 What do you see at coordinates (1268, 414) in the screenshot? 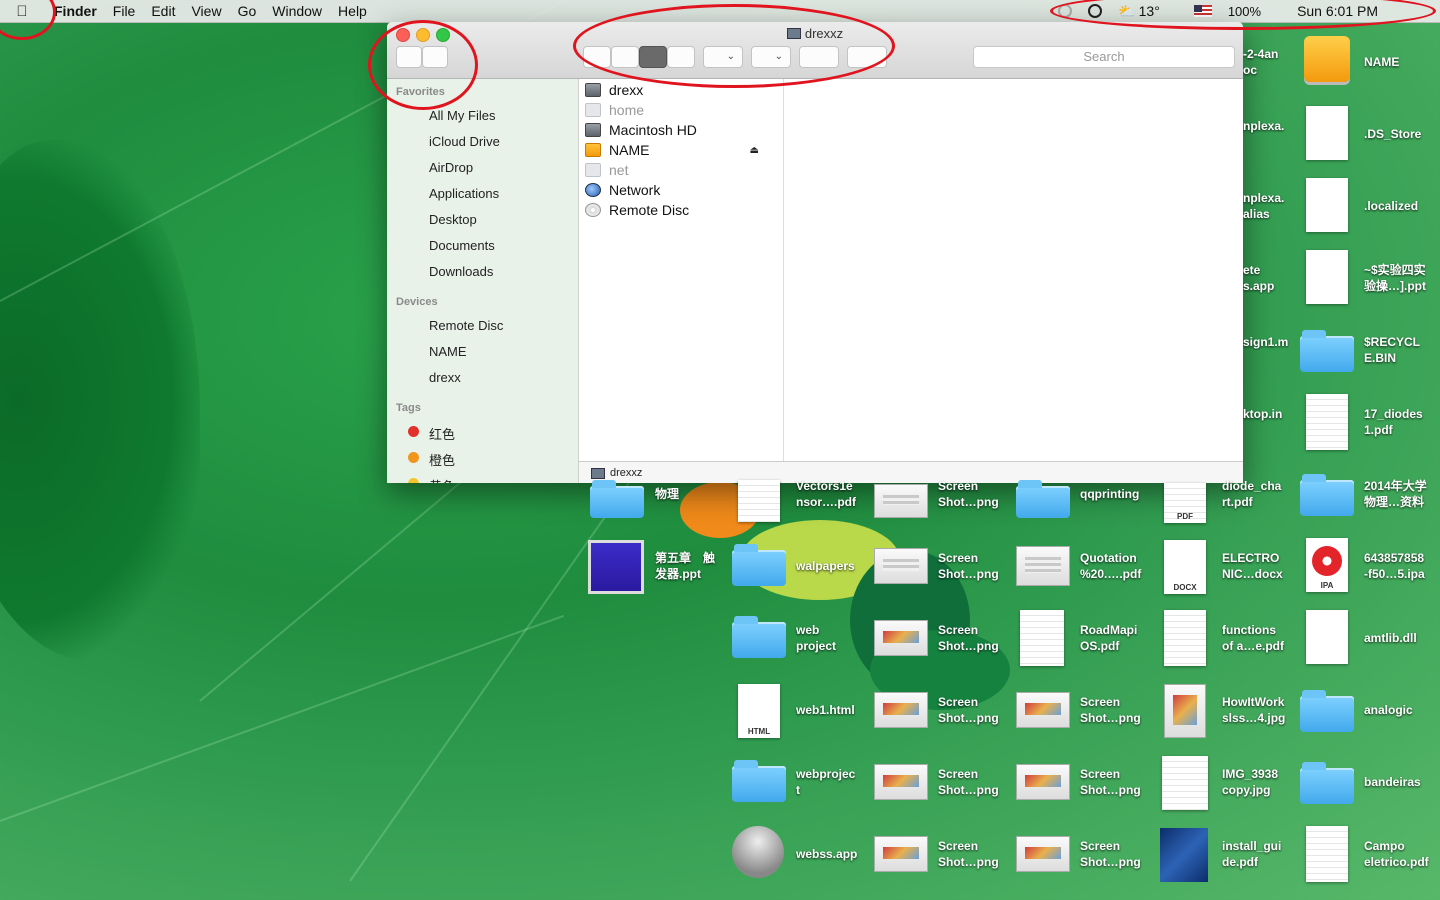
I see `desktop-icon-label: ktop.in` at bounding box center [1268, 414].